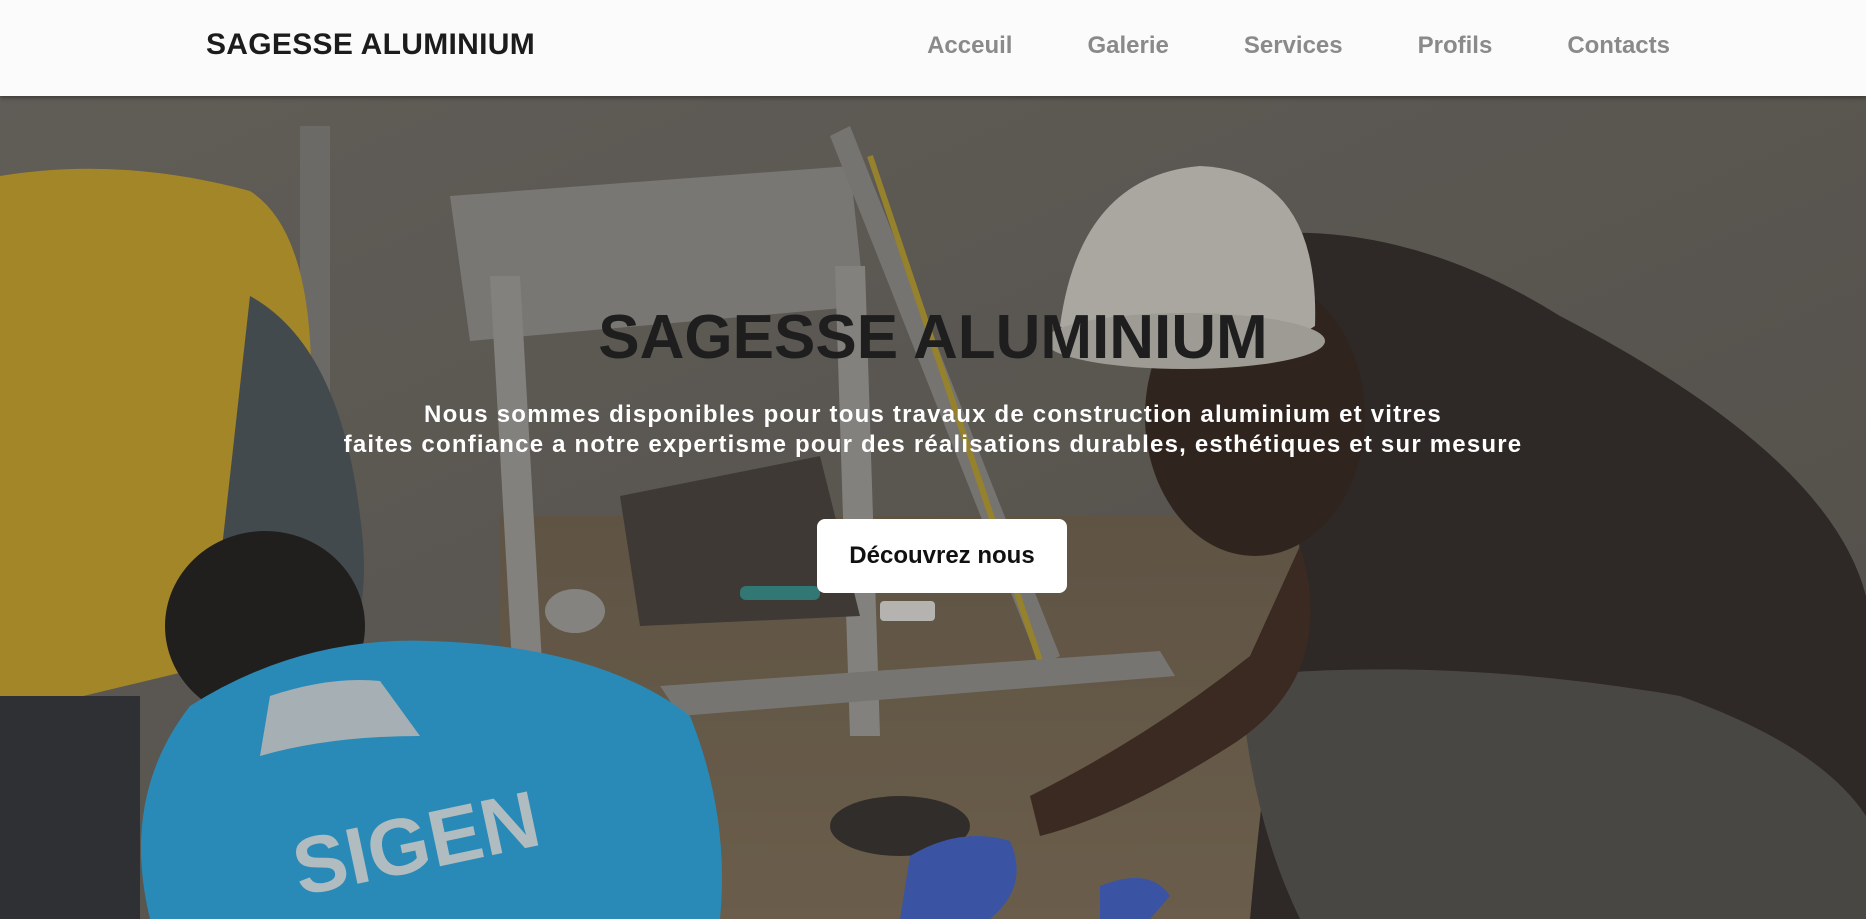  What do you see at coordinates (969, 46) in the screenshot?
I see `nav-link-acceuil: Acceuil` at bounding box center [969, 46].